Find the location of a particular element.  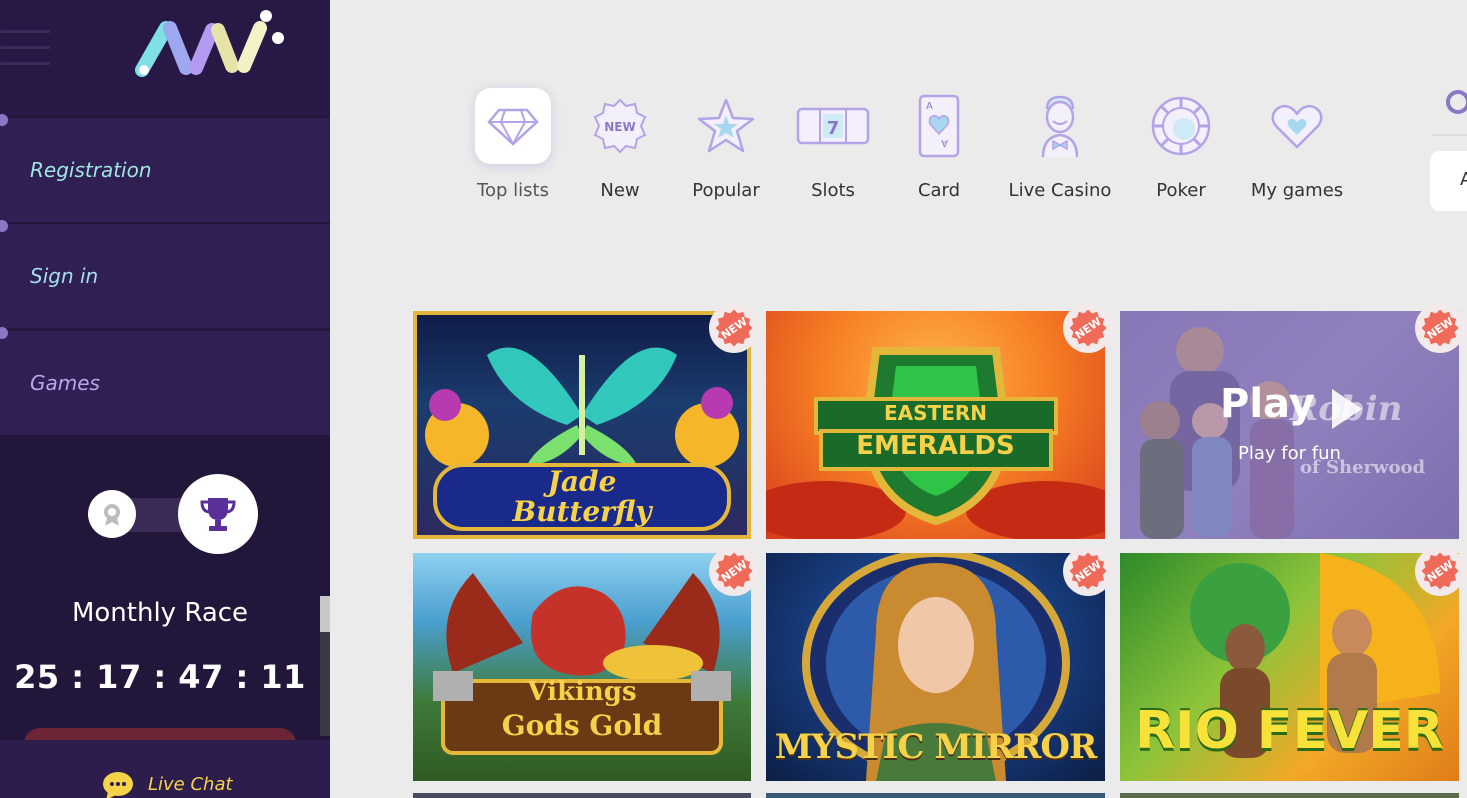

sidebar-scrollbar is located at coordinates (325, 666).